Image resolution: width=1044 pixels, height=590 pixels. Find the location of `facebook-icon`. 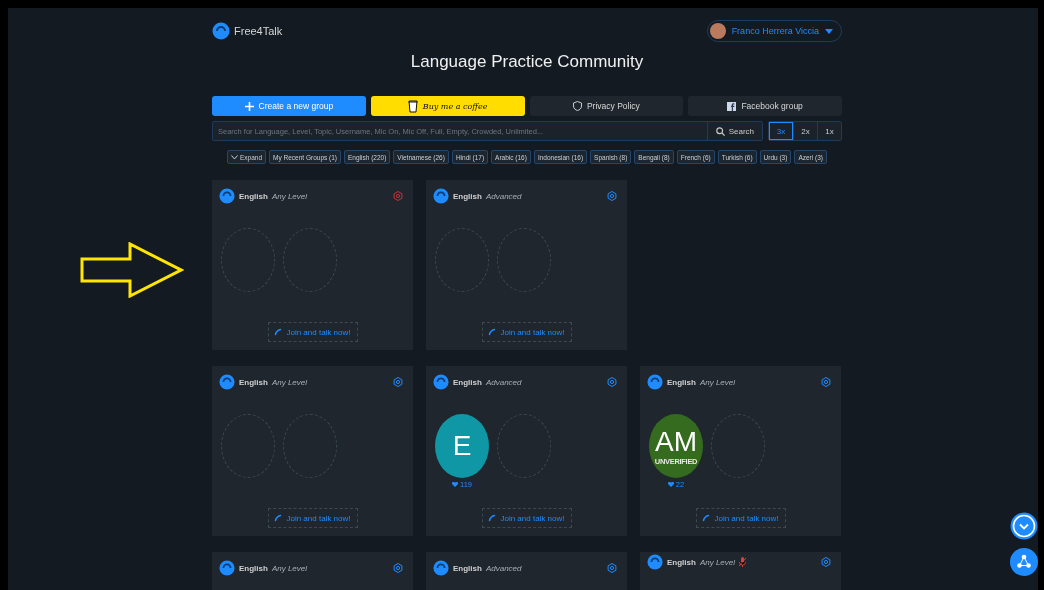

facebook-icon is located at coordinates (732, 106).